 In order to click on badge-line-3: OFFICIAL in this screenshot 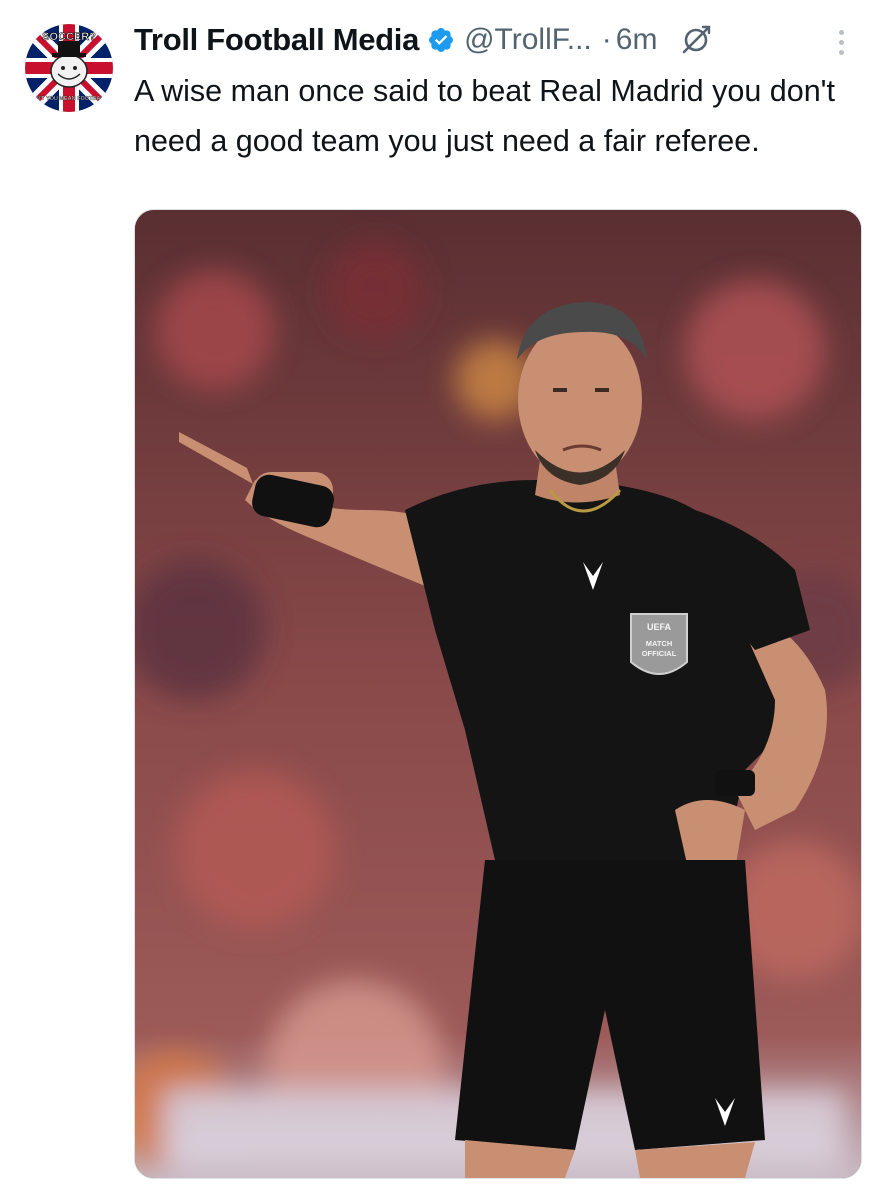, I will do `click(659, 653)`.